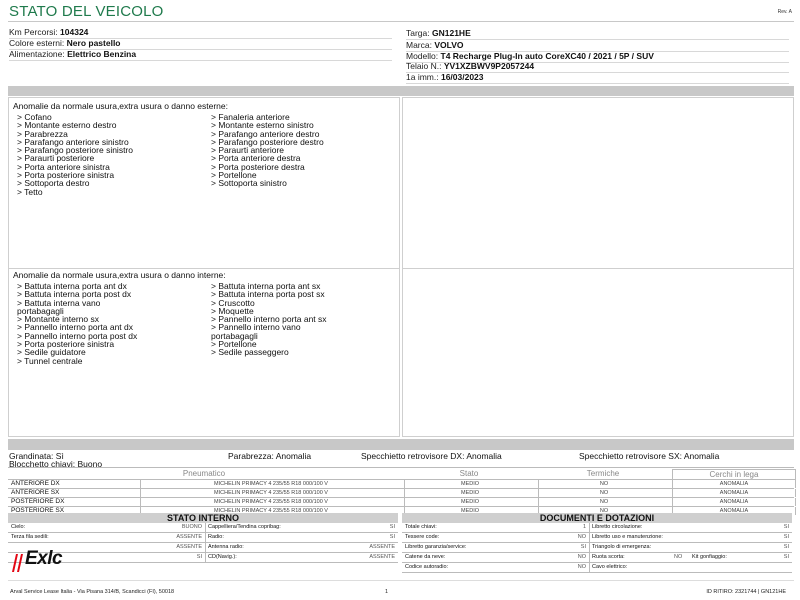  I want to click on doc-label-b: Libretto circolazione:, so click(615, 527).